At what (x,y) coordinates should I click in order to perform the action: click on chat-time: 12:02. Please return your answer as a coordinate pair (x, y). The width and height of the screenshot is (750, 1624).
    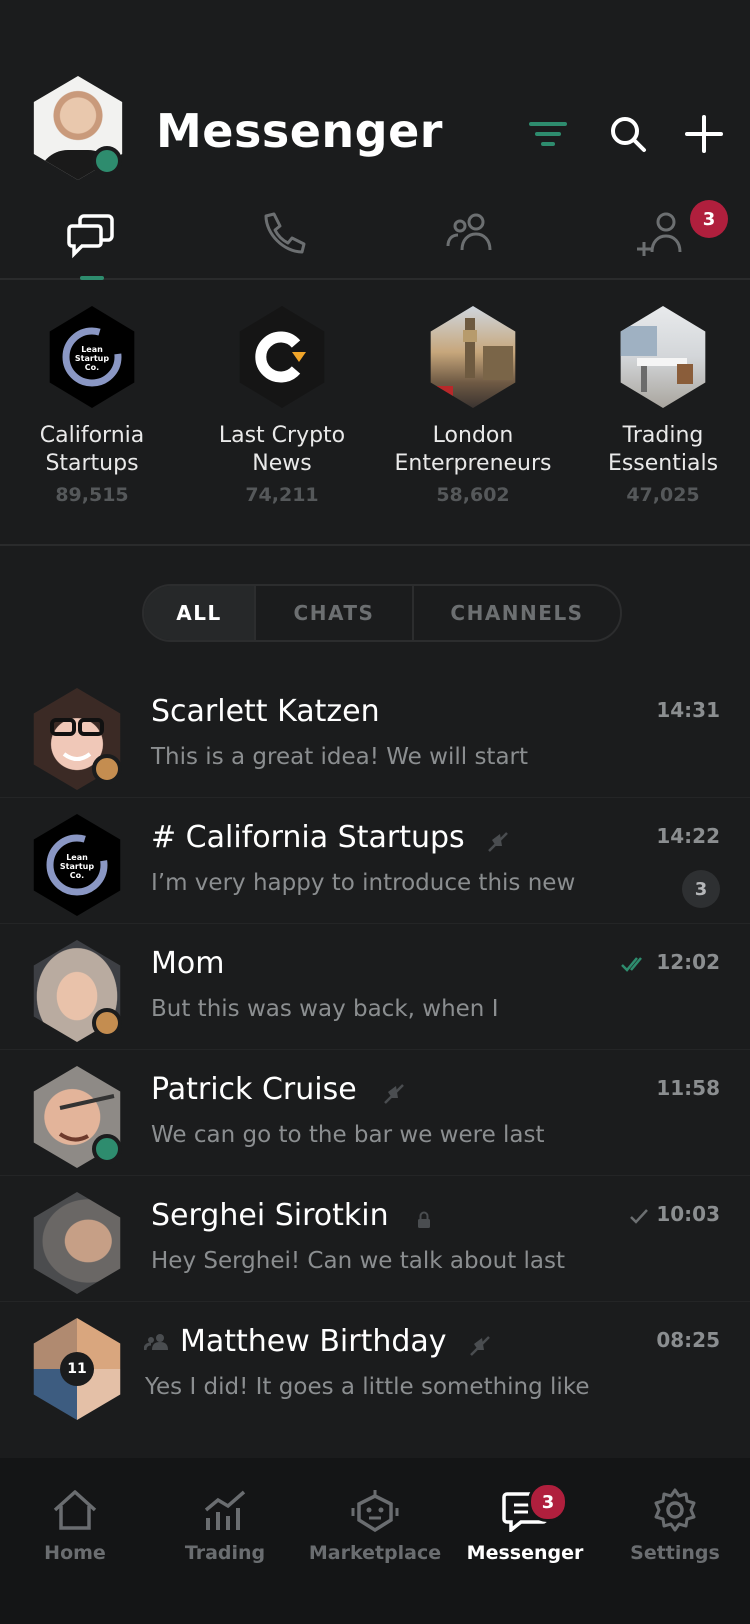
    Looking at the image, I should click on (688, 962).